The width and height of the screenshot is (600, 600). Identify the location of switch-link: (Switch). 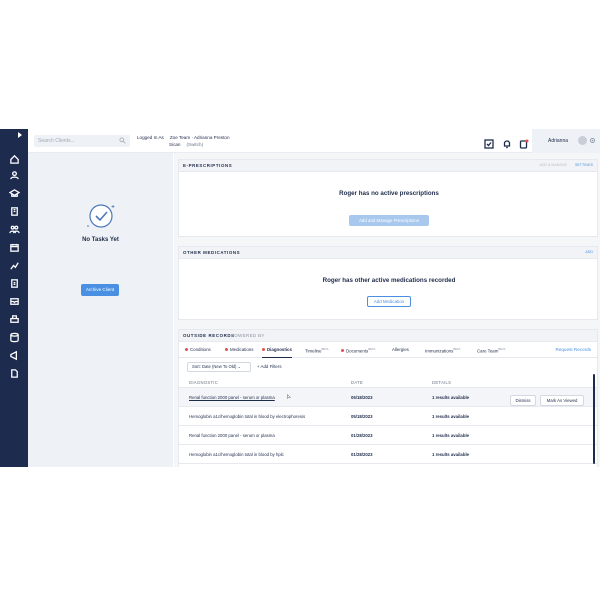
(195, 144).